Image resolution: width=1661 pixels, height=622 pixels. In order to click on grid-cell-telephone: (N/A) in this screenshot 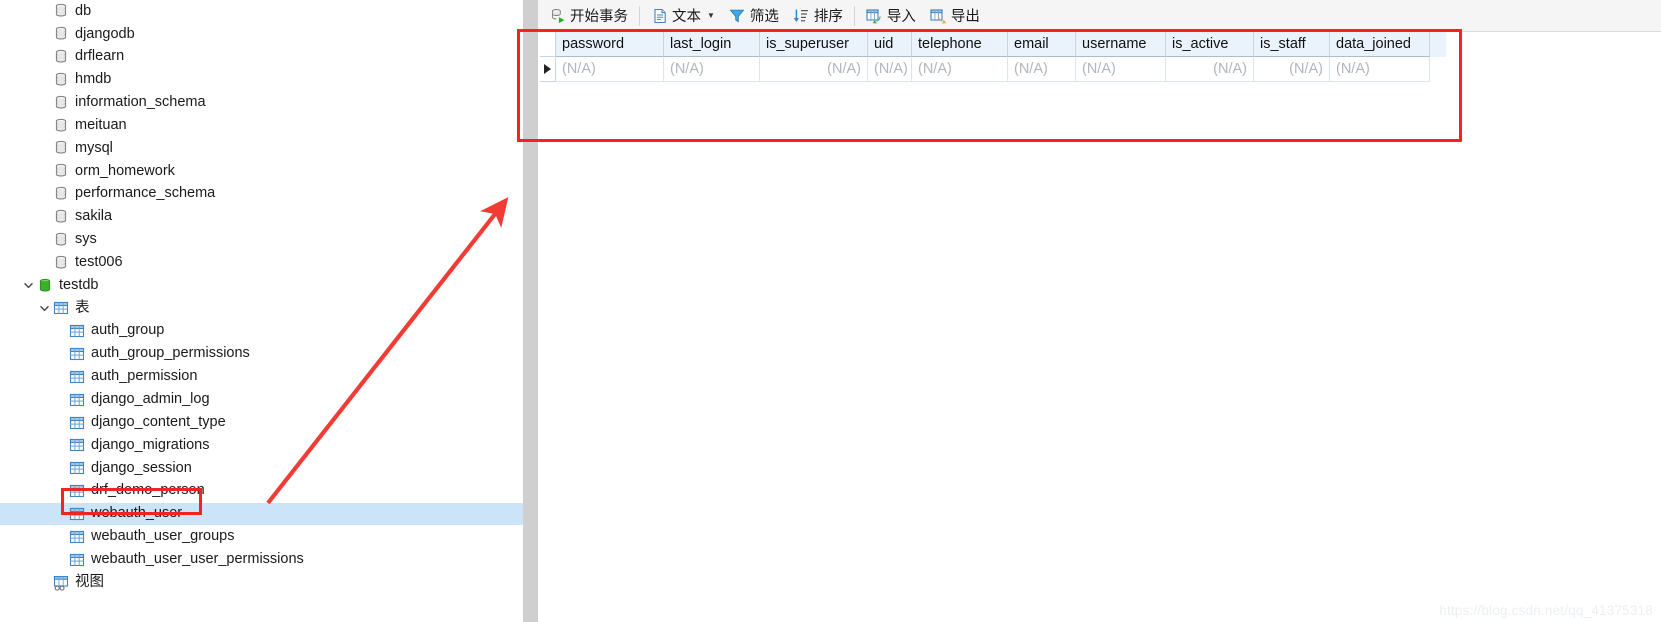, I will do `click(960, 69)`.